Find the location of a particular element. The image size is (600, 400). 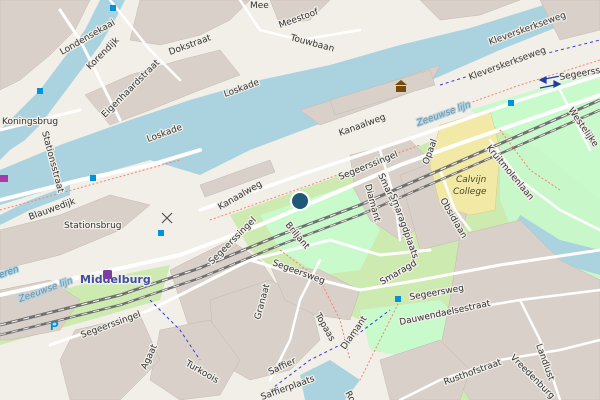

label-mee: Mee is located at coordinates (259, 6).